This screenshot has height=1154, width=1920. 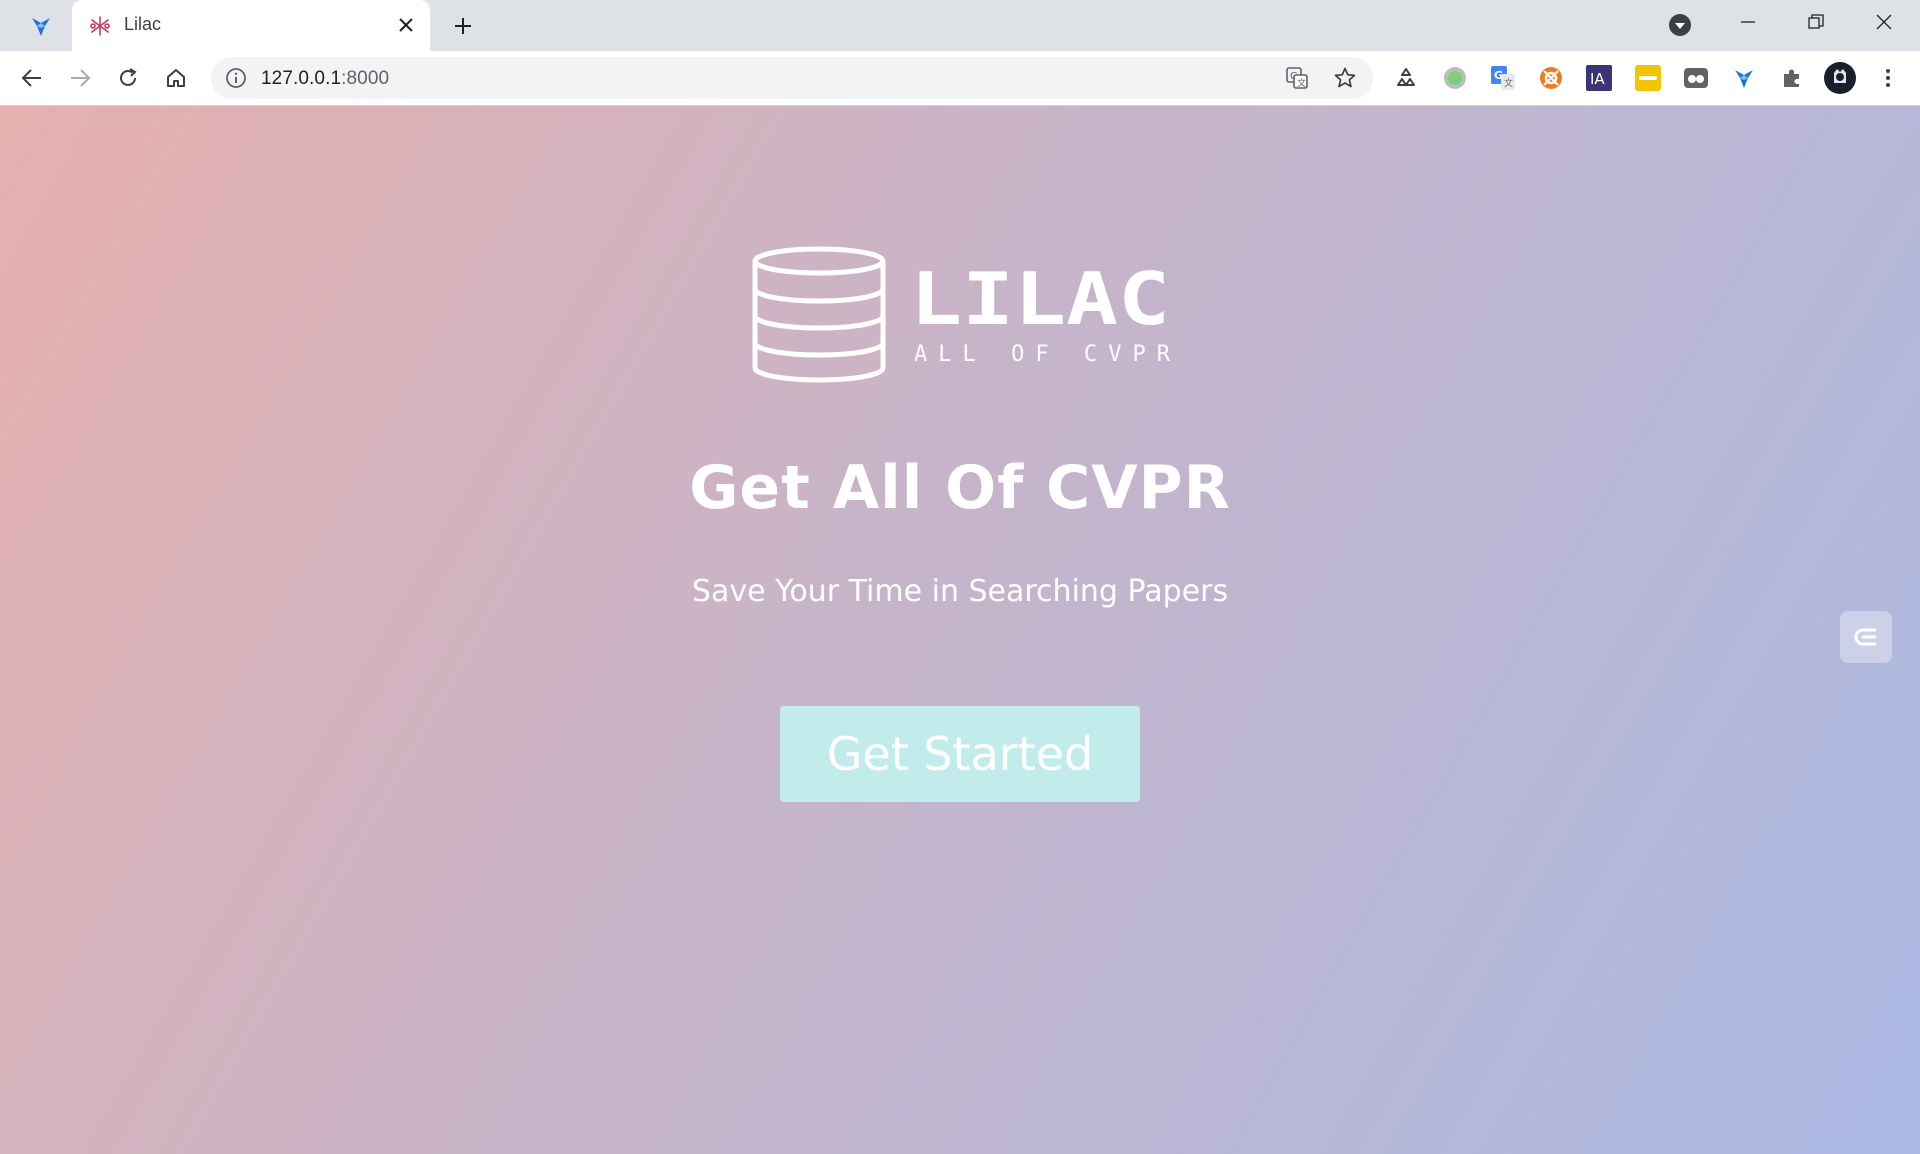 What do you see at coordinates (1503, 78) in the screenshot?
I see `google-translate-extension-icon: G文` at bounding box center [1503, 78].